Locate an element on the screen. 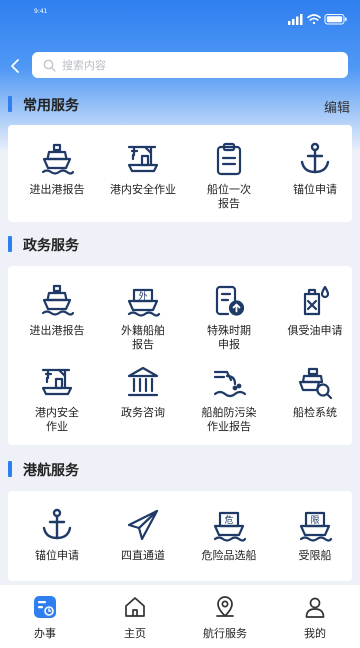 The width and height of the screenshot is (360, 648). foreign-ship-icon: 外 is located at coordinates (144, 302).